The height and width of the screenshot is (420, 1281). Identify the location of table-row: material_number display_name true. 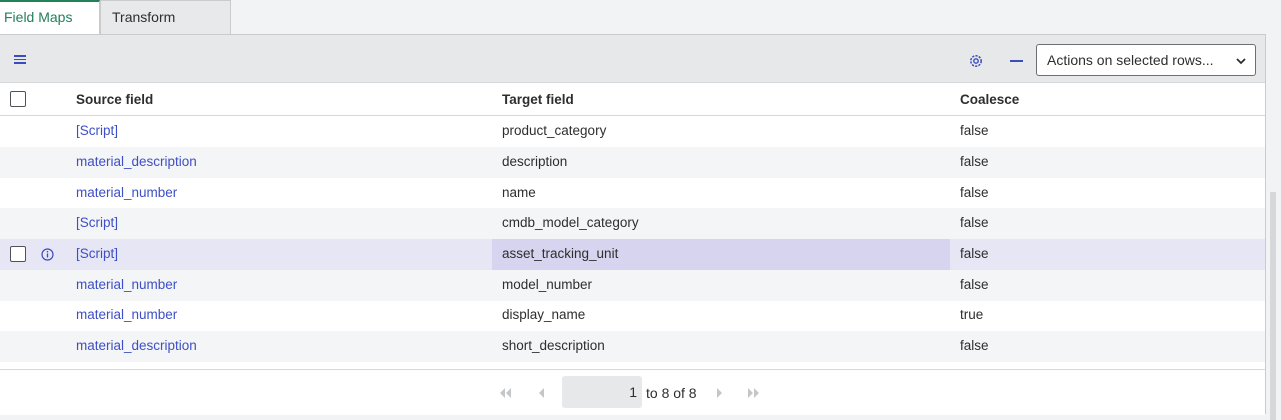
(632, 315).